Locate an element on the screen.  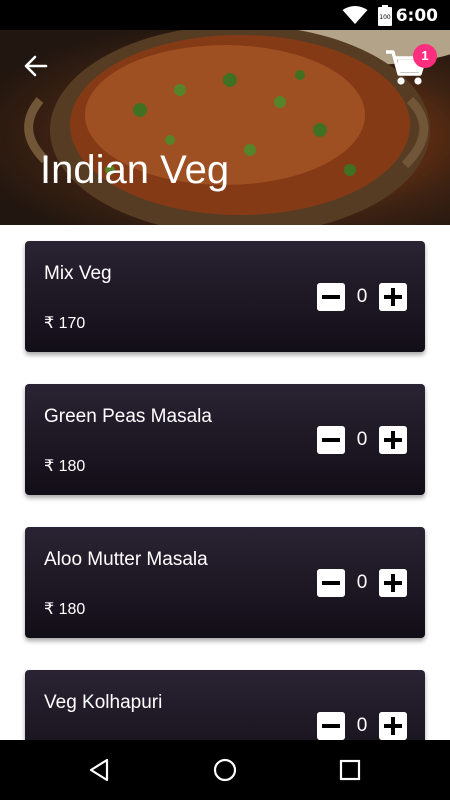
product-card: Aloo Mutter Masala ₹ 180 0 is located at coordinates (225, 582).